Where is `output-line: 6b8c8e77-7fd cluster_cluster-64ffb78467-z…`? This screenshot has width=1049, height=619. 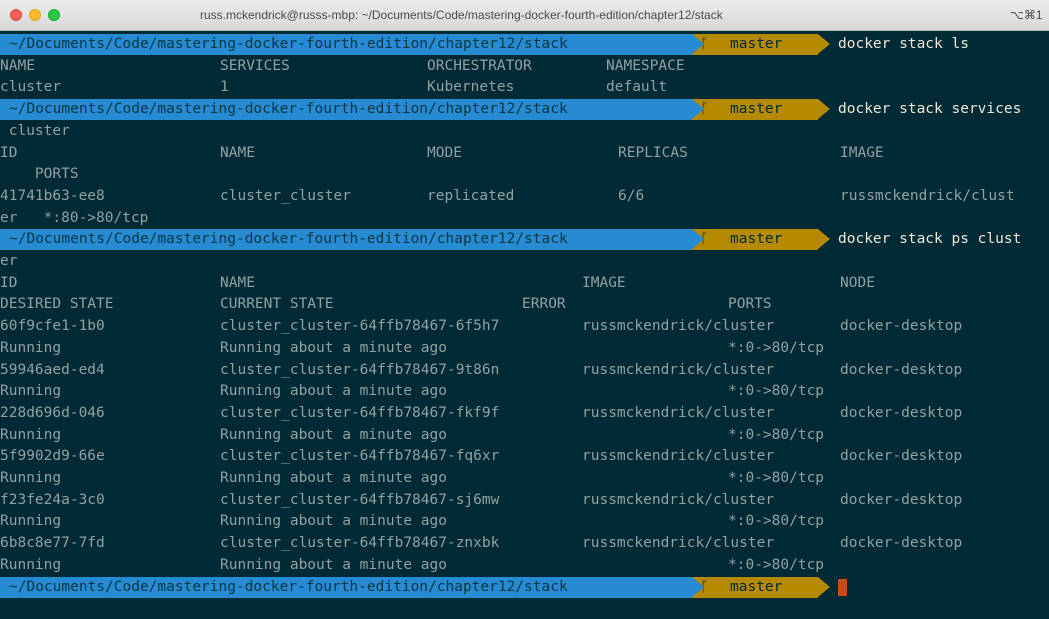 output-line: 6b8c8e77-7fd cluster_cluster-64ffb78467-z… is located at coordinates (524, 543).